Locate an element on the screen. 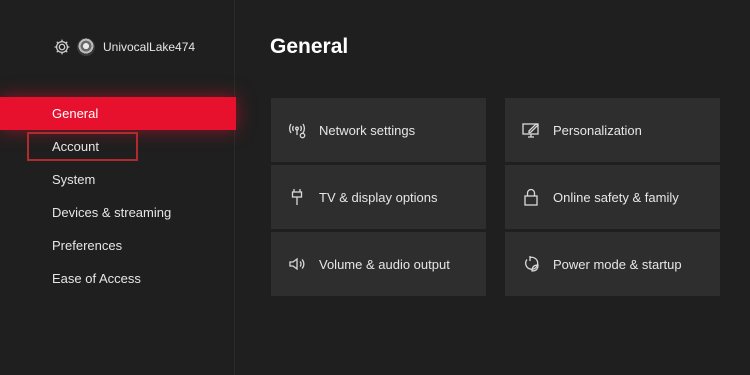  tile-label: Network settings is located at coordinates (367, 130).